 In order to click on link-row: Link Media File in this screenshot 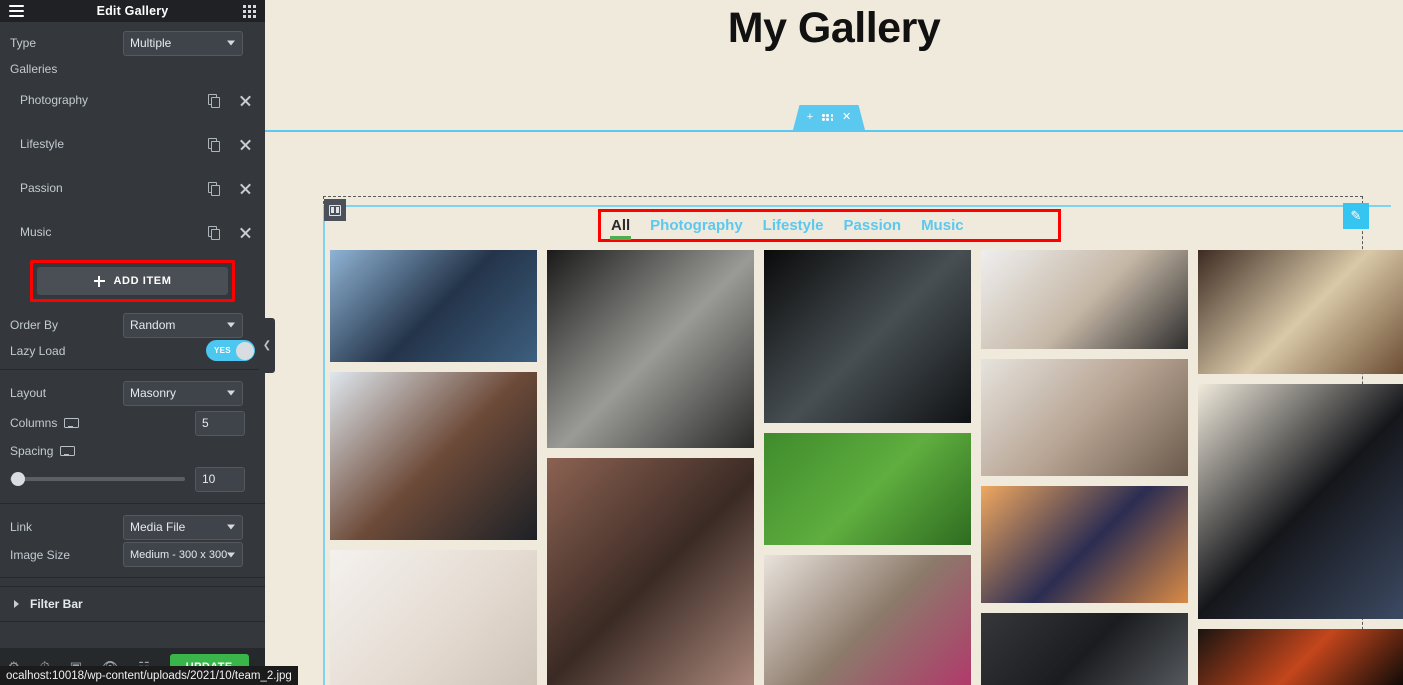, I will do `click(132, 527)`.